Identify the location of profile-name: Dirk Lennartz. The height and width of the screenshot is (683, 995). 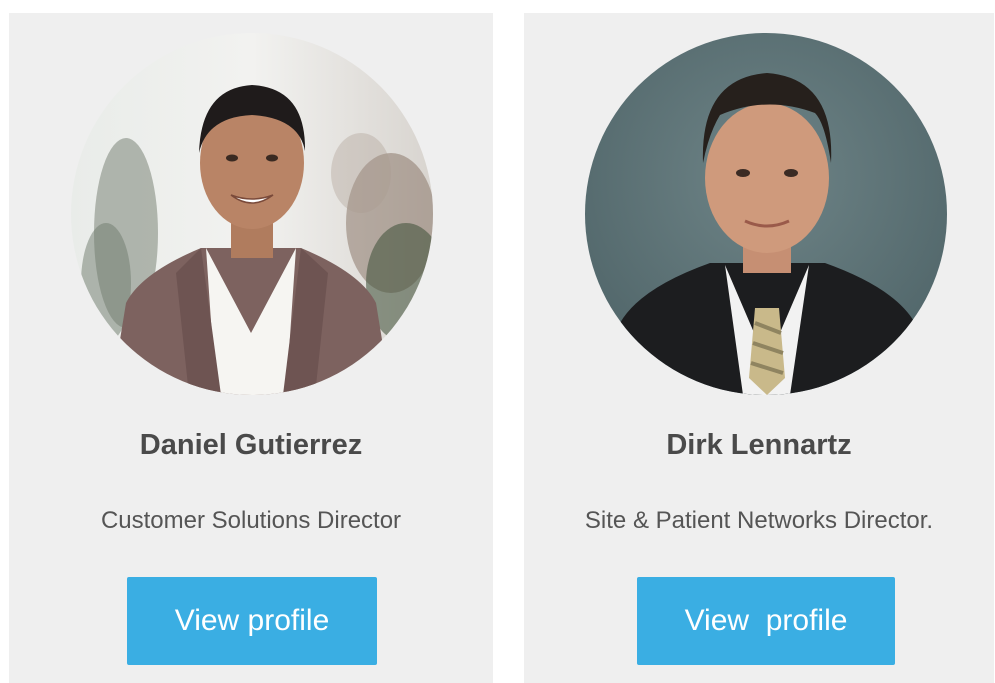
(759, 445).